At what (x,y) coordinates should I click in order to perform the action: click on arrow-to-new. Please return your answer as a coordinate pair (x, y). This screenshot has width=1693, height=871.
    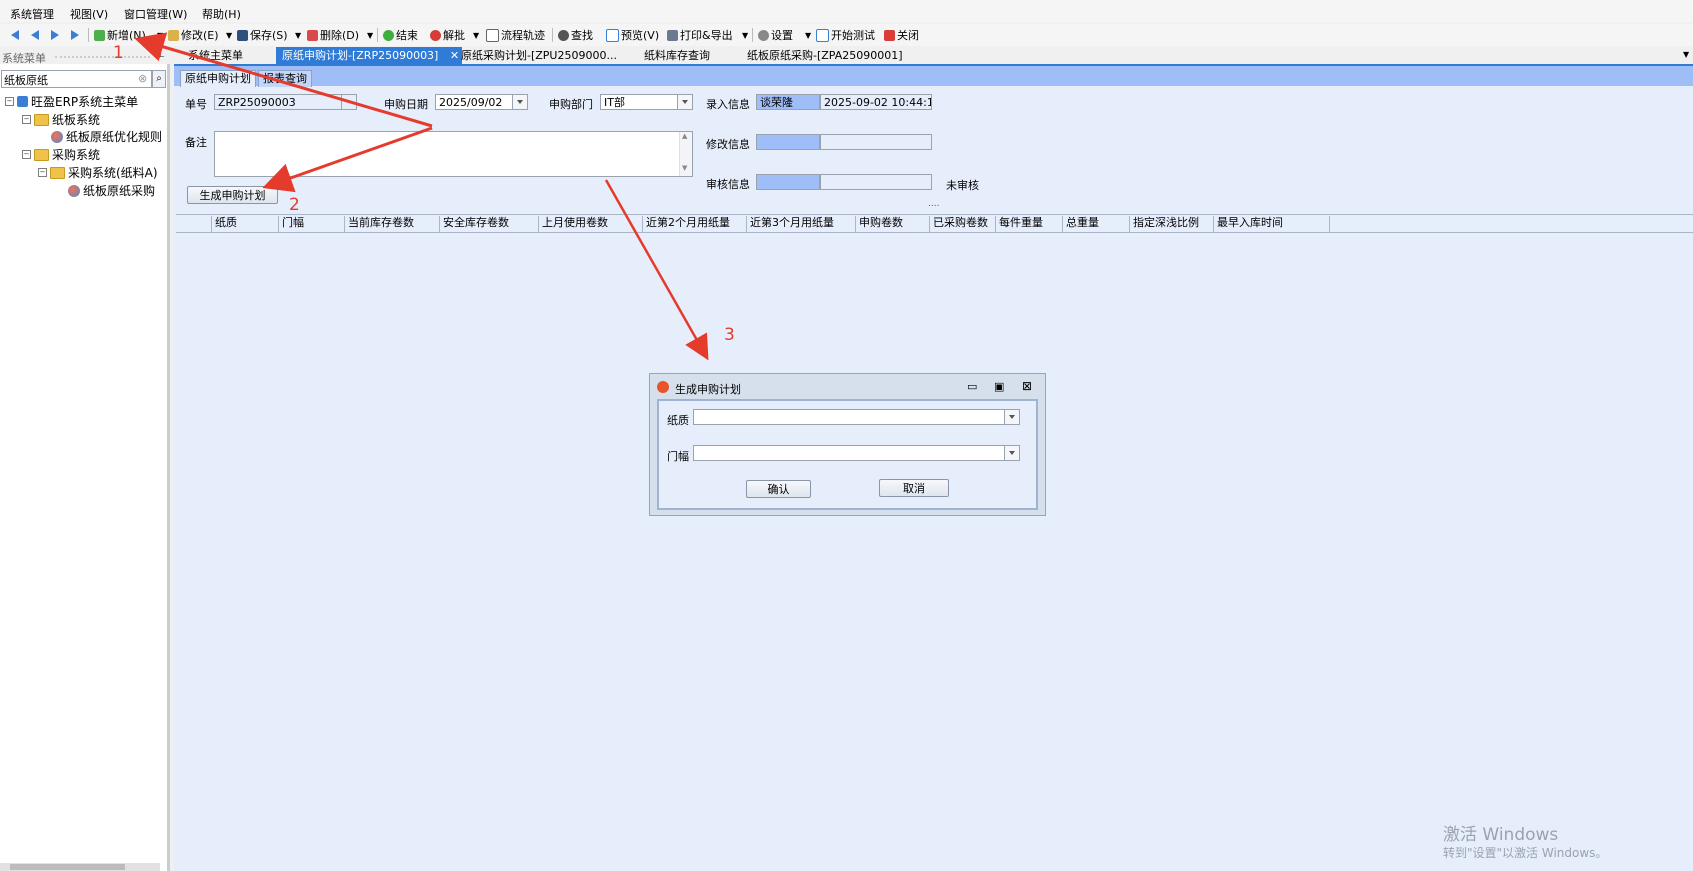
    Looking at the image, I should click on (283, 80).